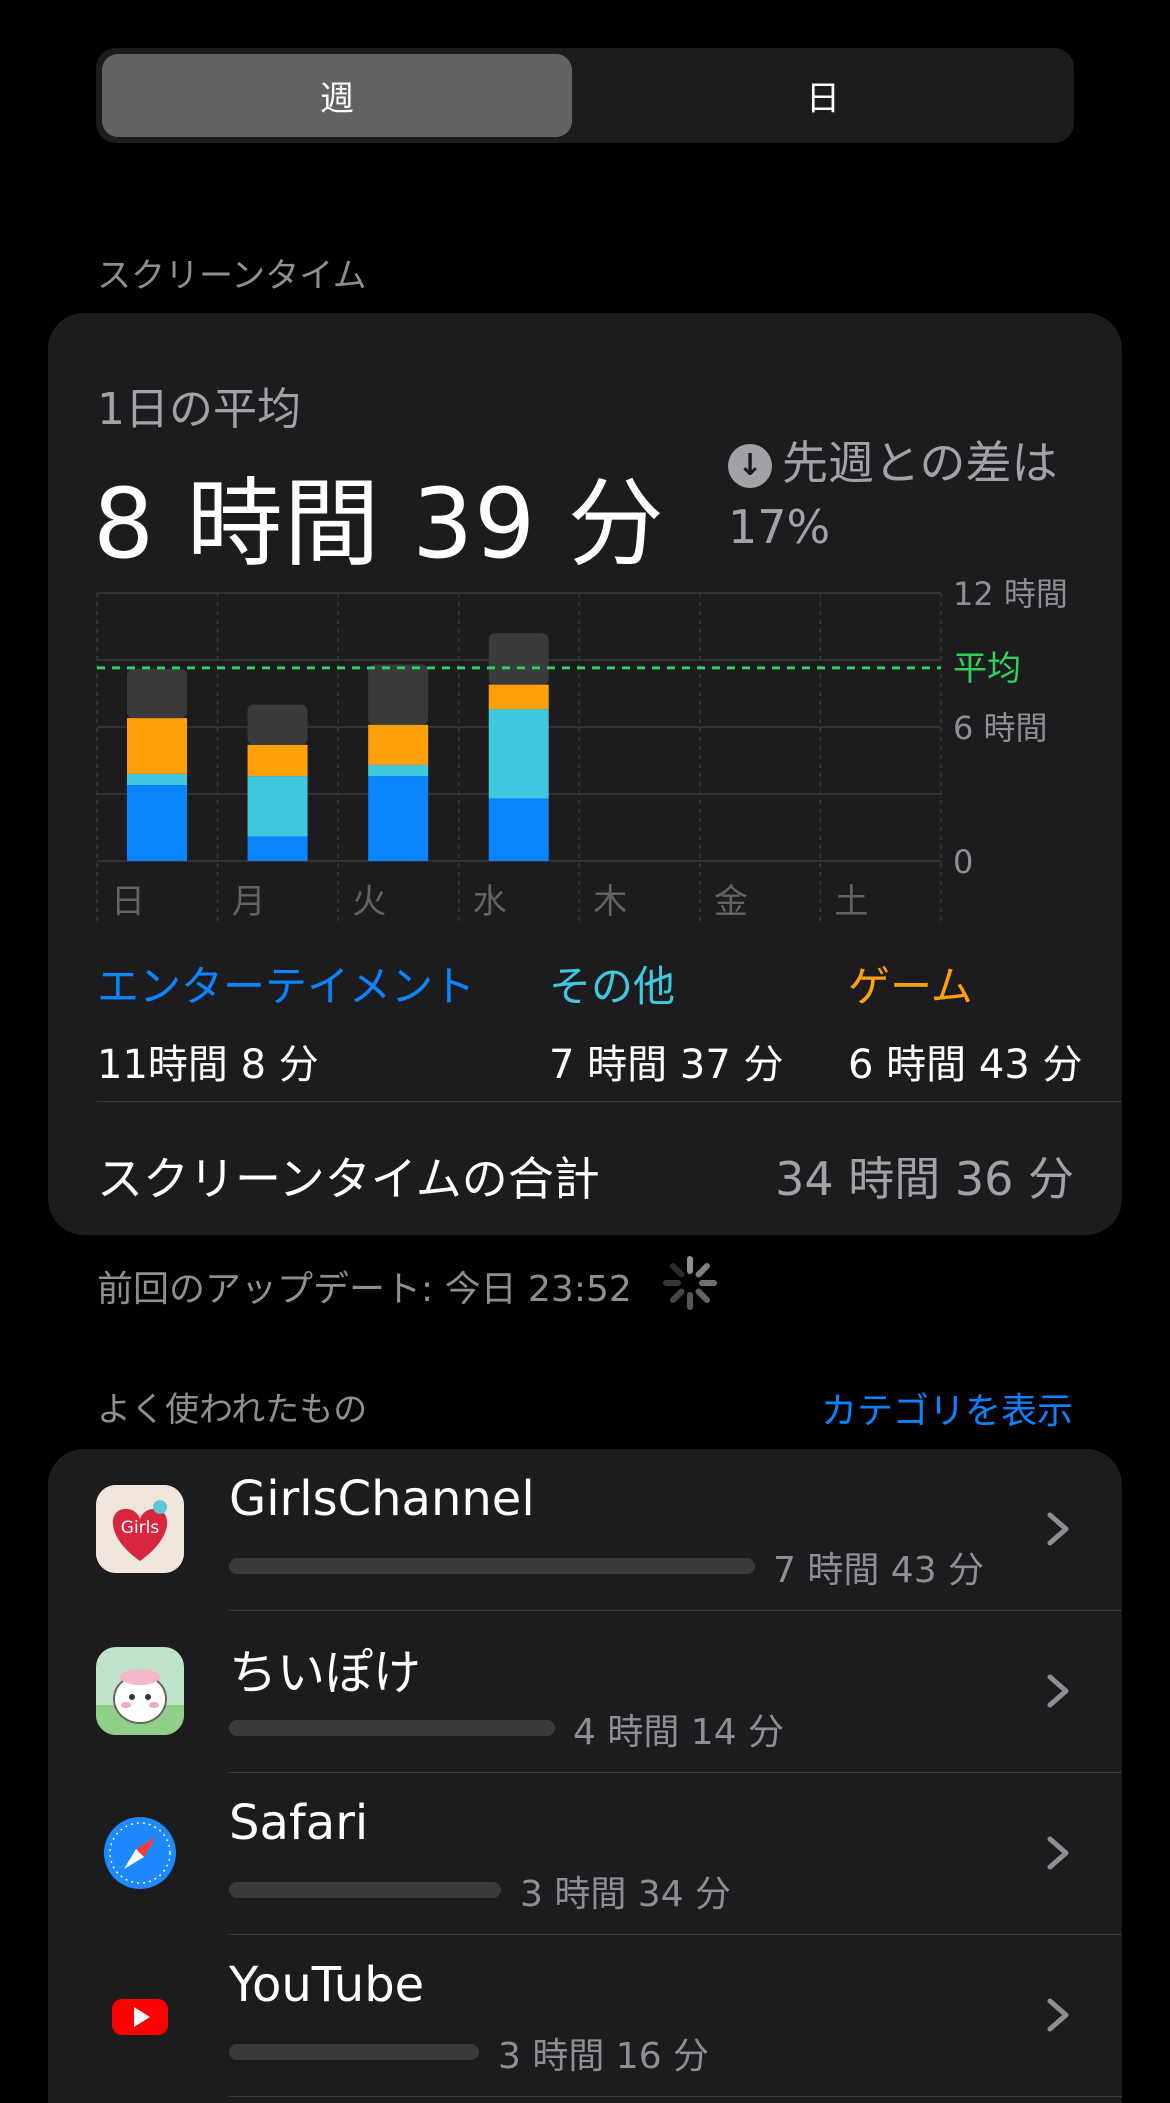 The width and height of the screenshot is (1170, 2103). What do you see at coordinates (585, 1854) in the screenshot?
I see `app-row-safari: Safari 3 時間 34 分` at bounding box center [585, 1854].